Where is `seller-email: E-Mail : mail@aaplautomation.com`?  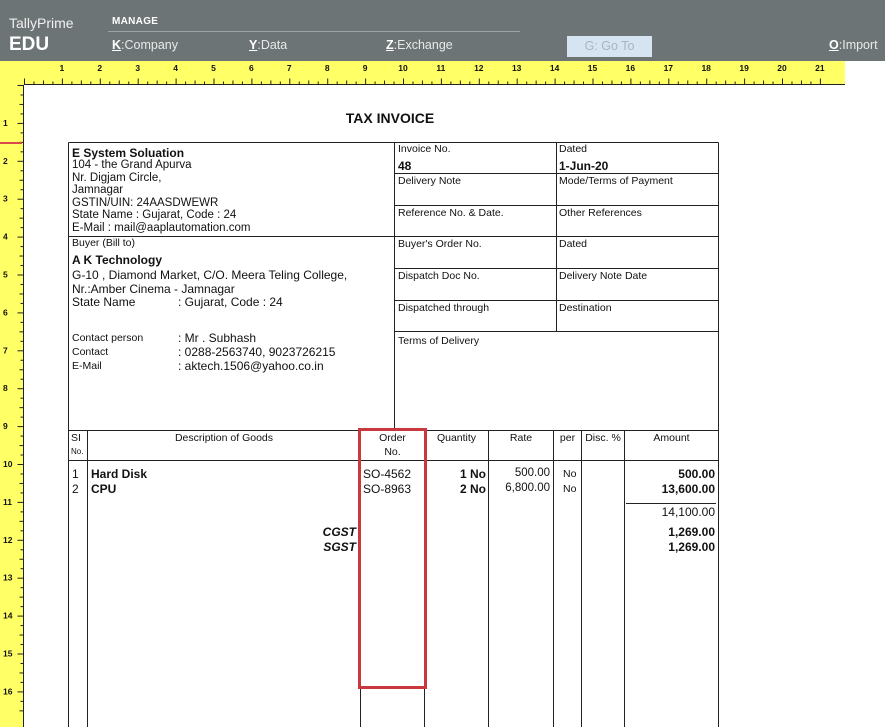
seller-email: E-Mail : mail@aaplautomation.com is located at coordinates (161, 228).